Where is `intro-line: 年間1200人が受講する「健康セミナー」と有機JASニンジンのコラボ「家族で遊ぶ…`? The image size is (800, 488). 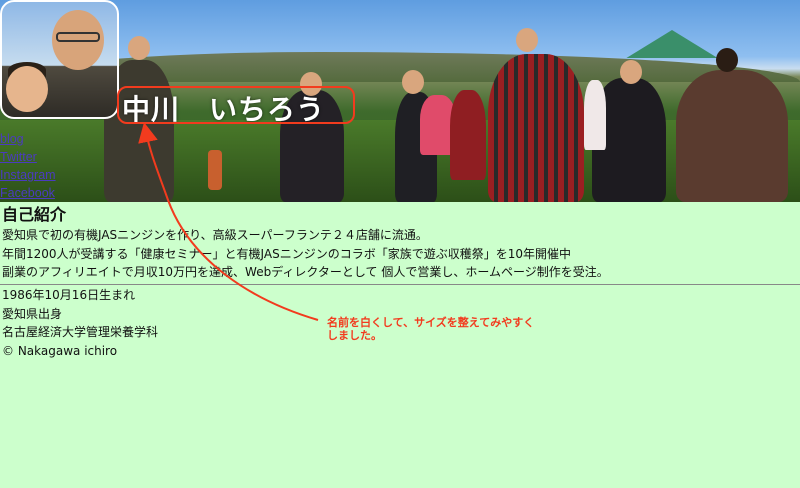
intro-line: 年間1200人が受講する「健康セミナー」と有機JASニンジンのコラボ「家族で遊ぶ… is located at coordinates (286, 253).